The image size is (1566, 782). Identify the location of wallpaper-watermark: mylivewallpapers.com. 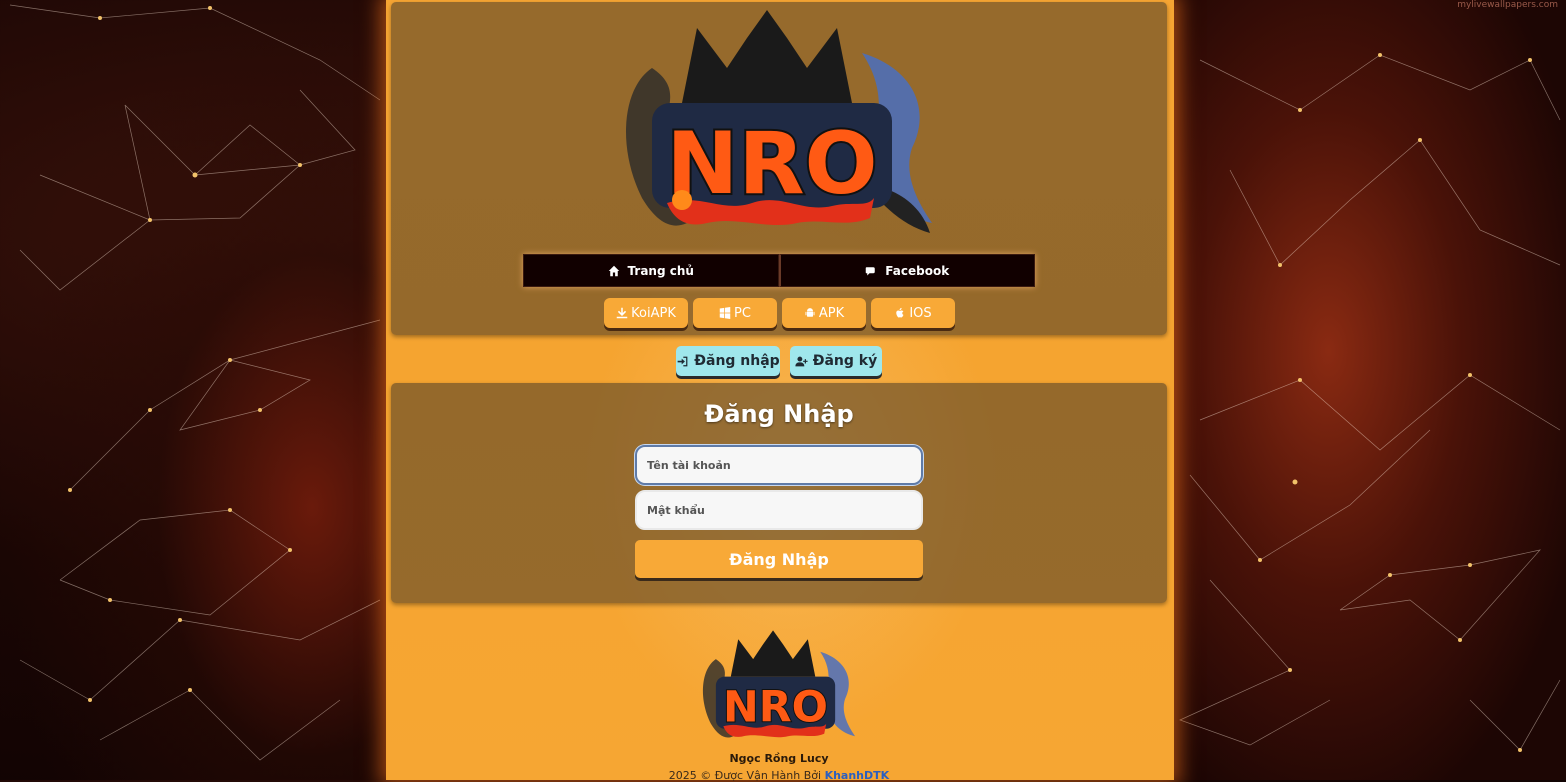
(1507, 5).